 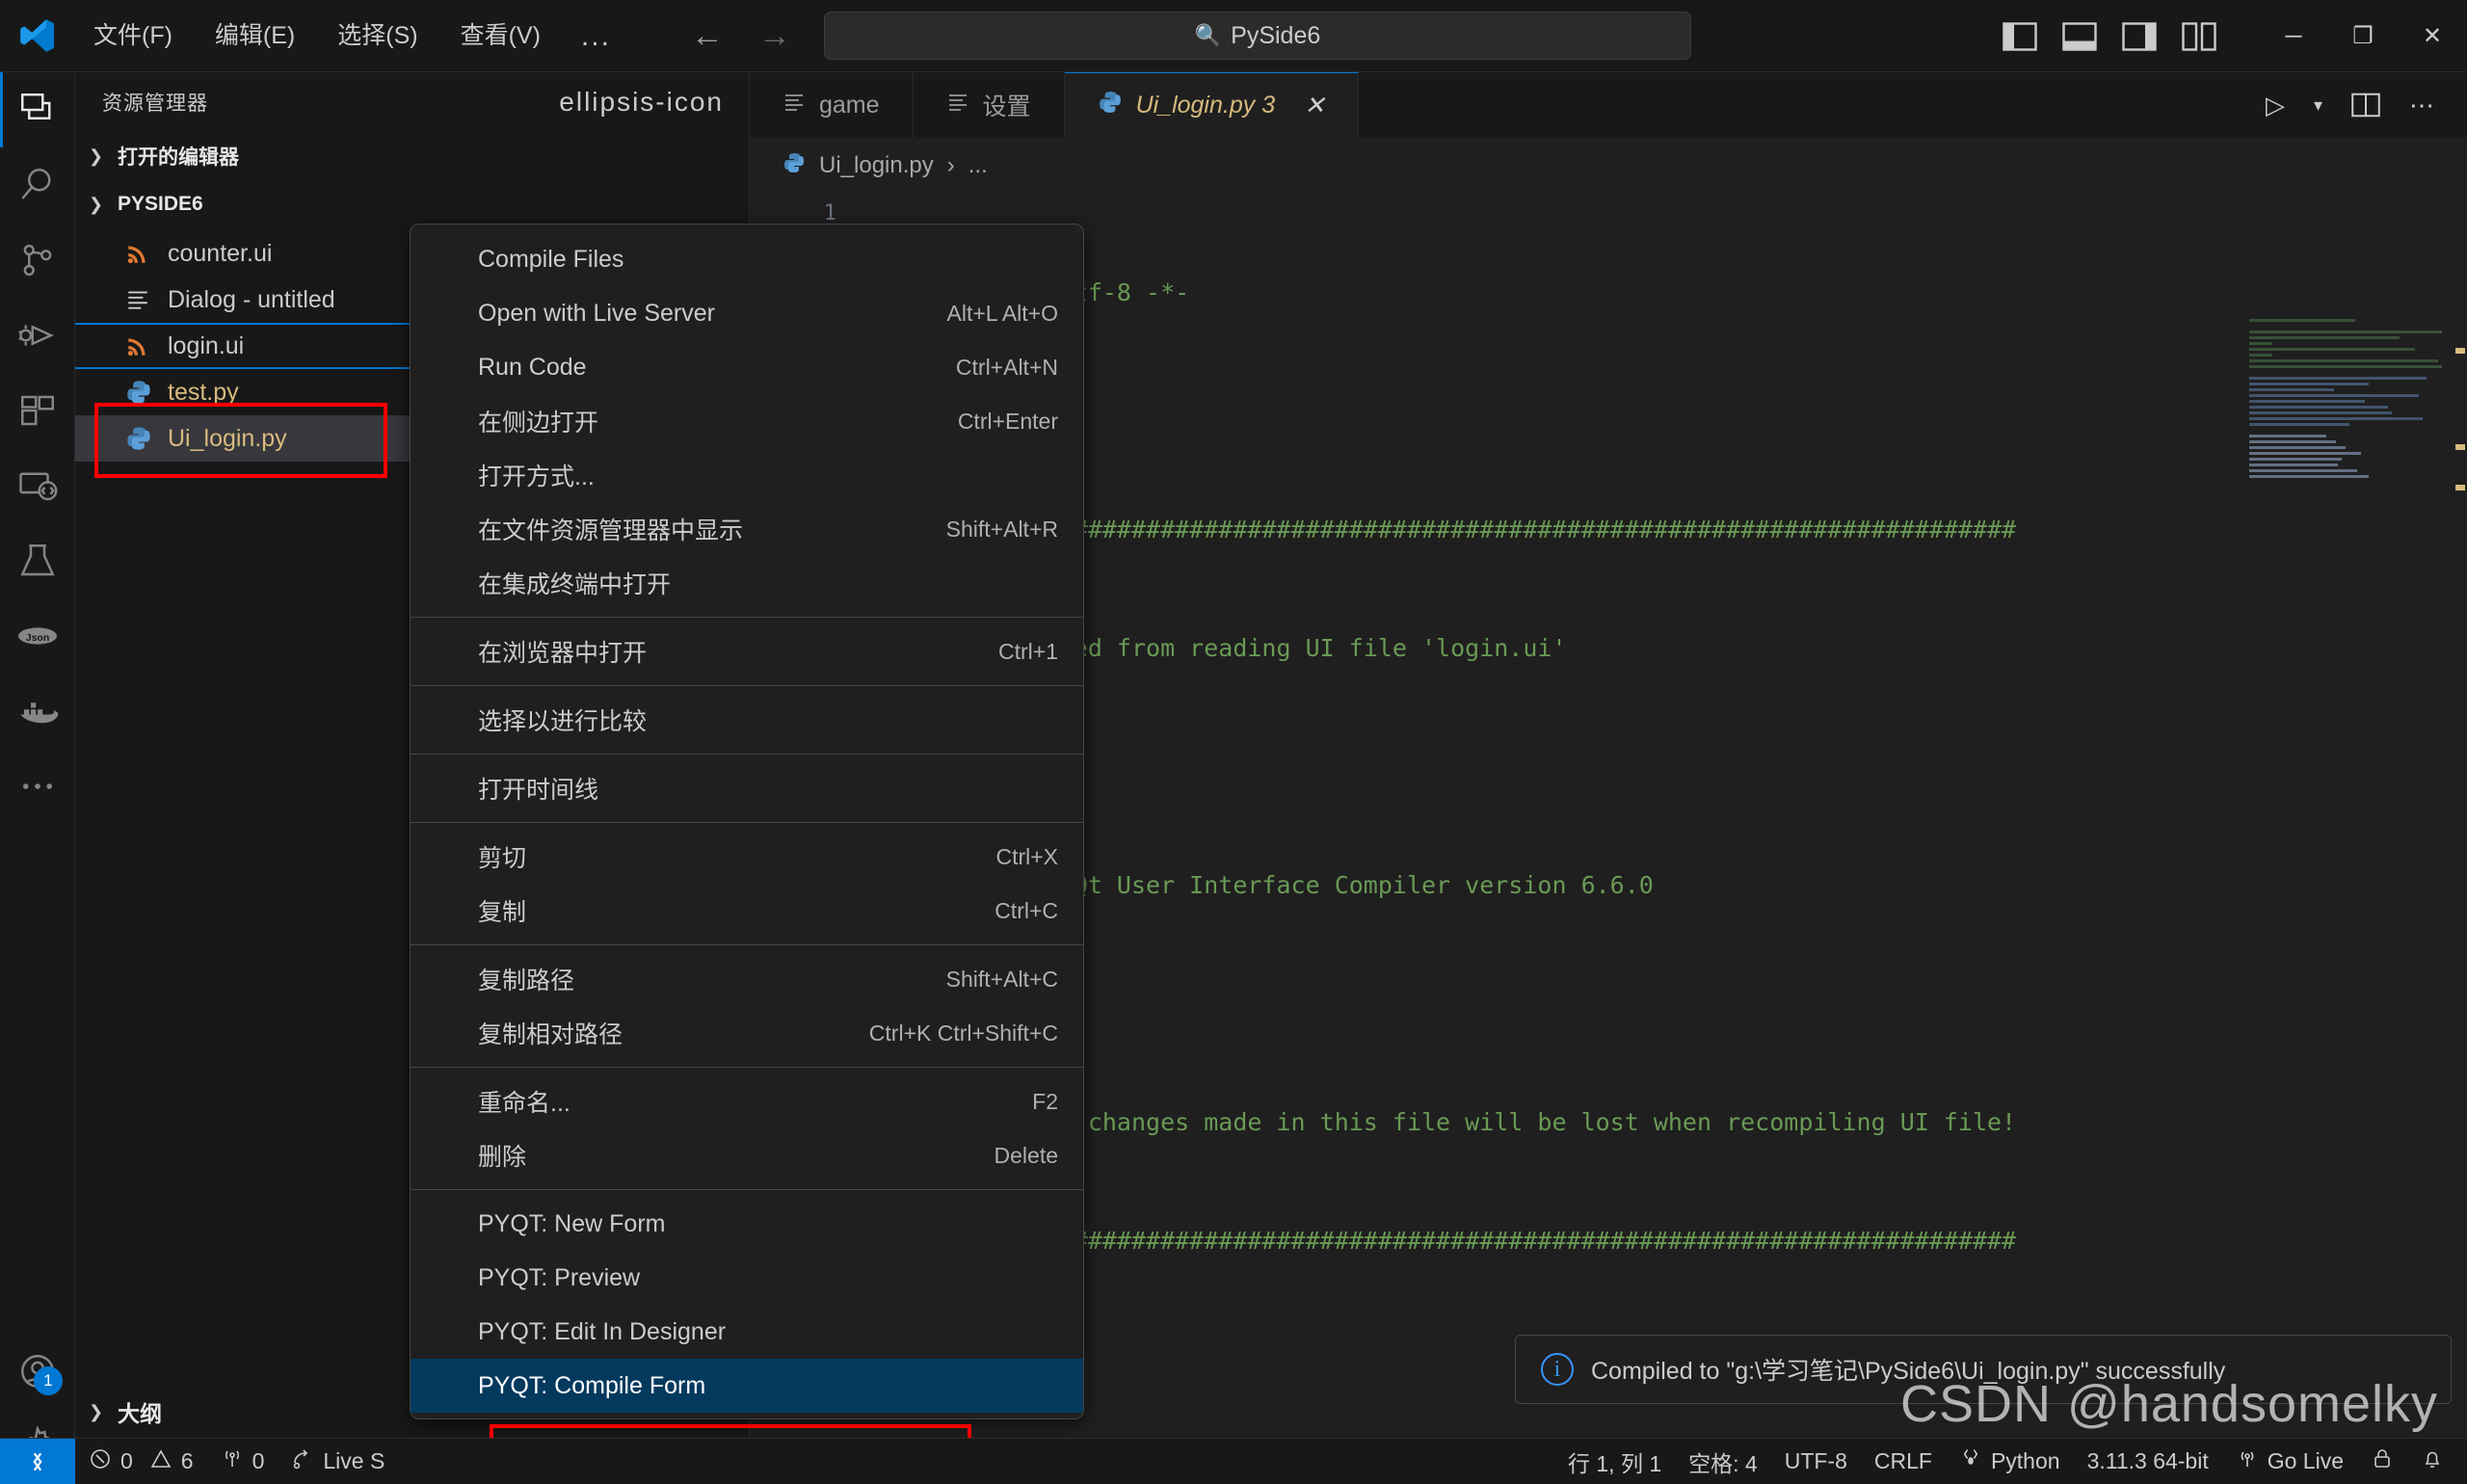 I want to click on search-icon: 🔍, so click(x=1208, y=35).